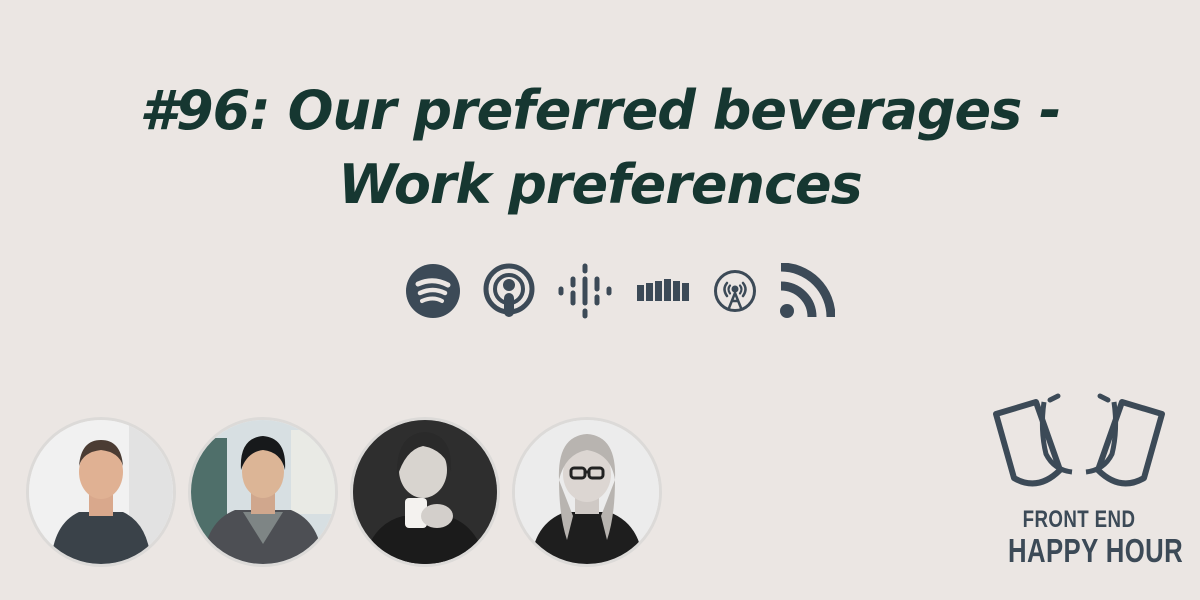  What do you see at coordinates (1079, 440) in the screenshot?
I see `cocktail-glasses-icon` at bounding box center [1079, 440].